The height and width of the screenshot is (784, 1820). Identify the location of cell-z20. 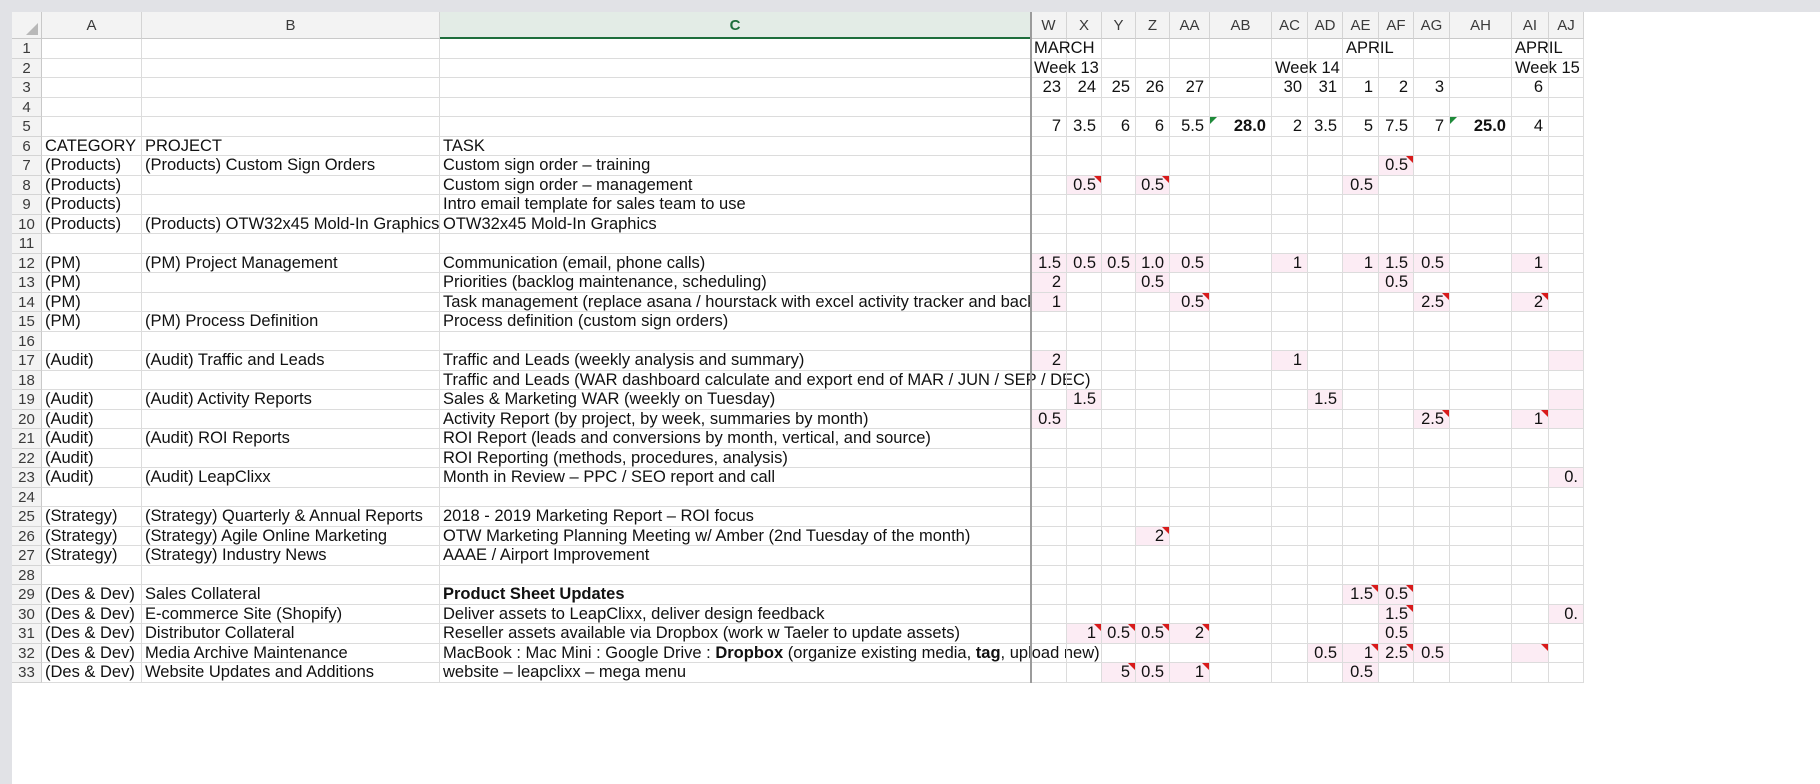
(1153, 419).